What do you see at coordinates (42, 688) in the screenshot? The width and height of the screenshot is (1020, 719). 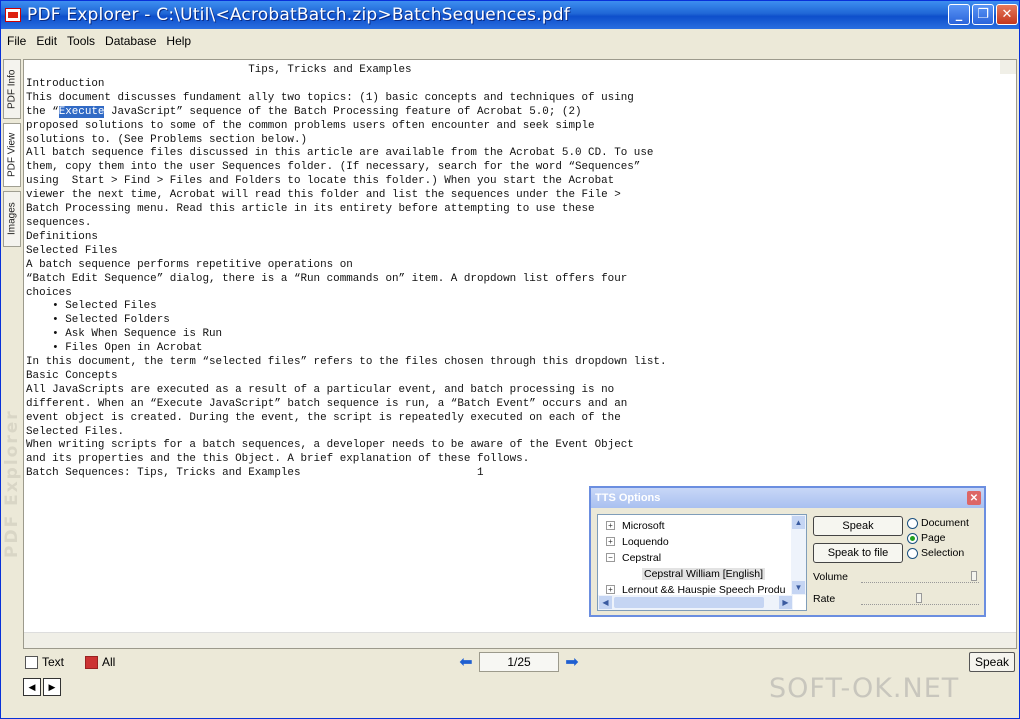 I see `navigation-bar: ◀ ▶` at bounding box center [42, 688].